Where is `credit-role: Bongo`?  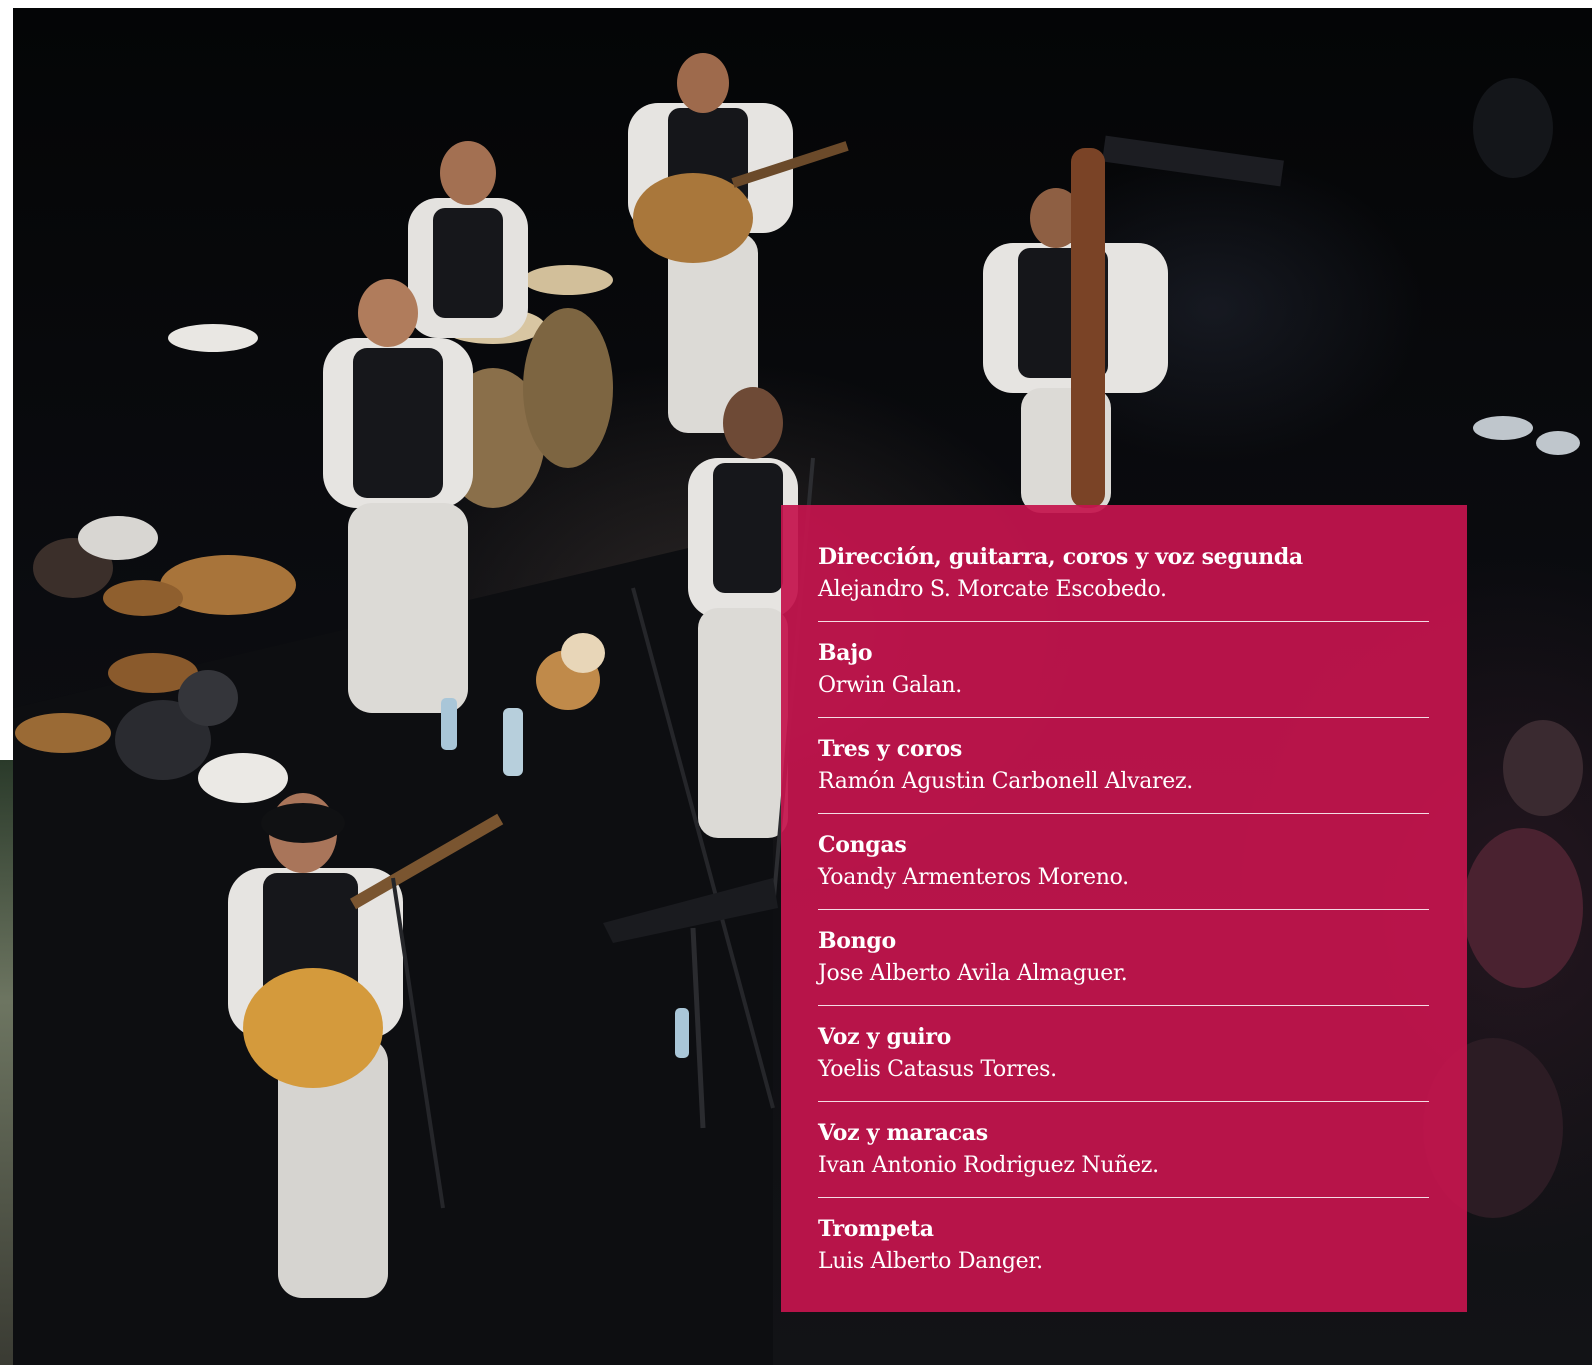 credit-role: Bongo is located at coordinates (857, 941).